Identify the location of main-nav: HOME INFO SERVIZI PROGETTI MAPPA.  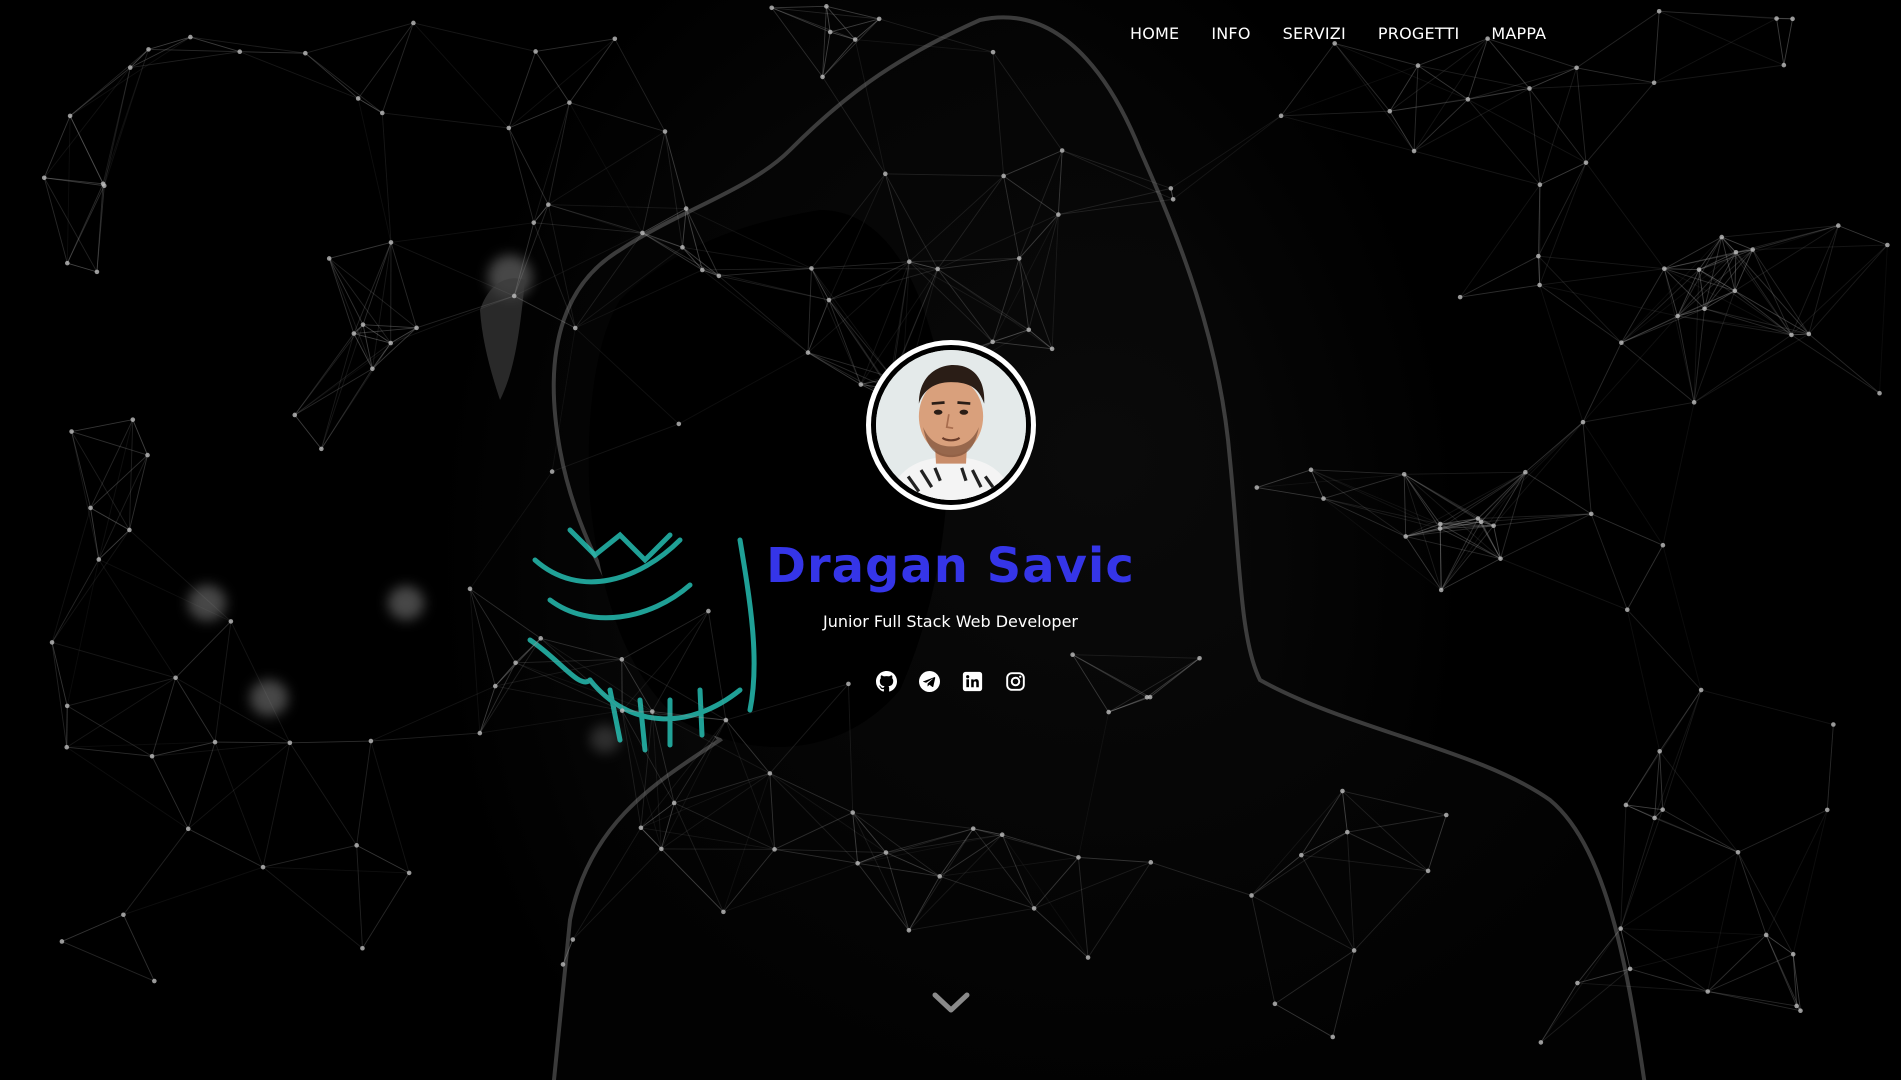
(1338, 33).